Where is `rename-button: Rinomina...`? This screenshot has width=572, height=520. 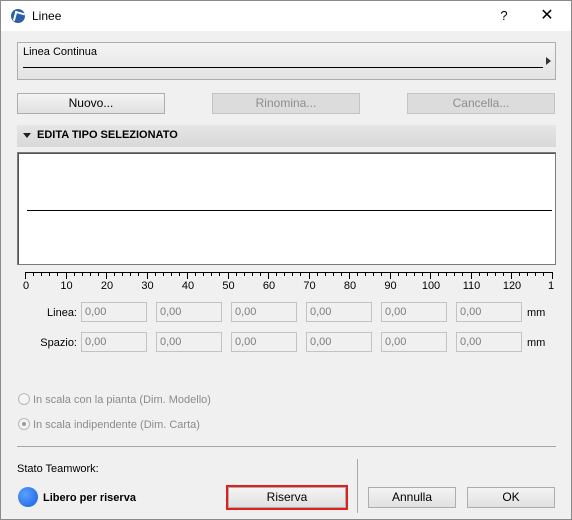
rename-button: Rinomina... is located at coordinates (286, 103).